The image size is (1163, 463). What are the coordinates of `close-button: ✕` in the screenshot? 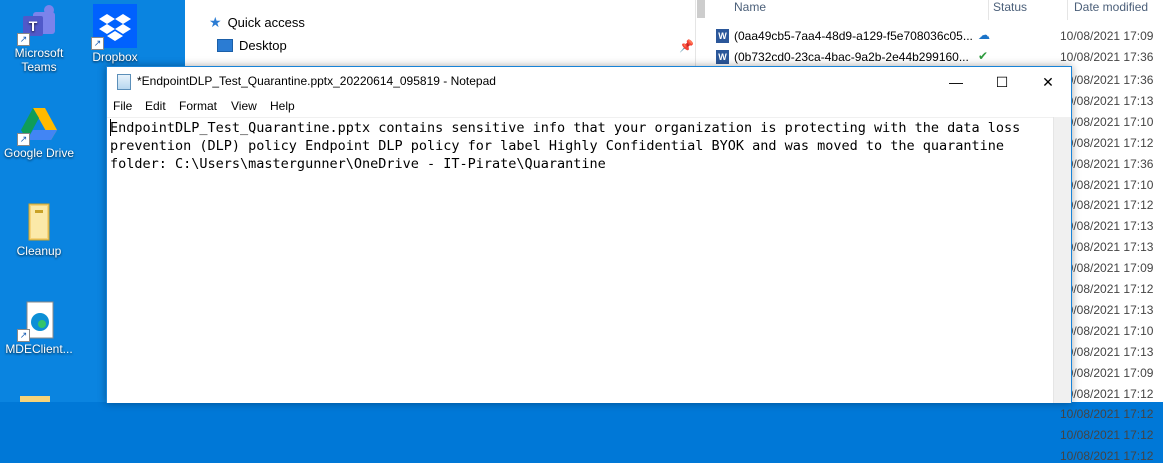 It's located at (1048, 82).